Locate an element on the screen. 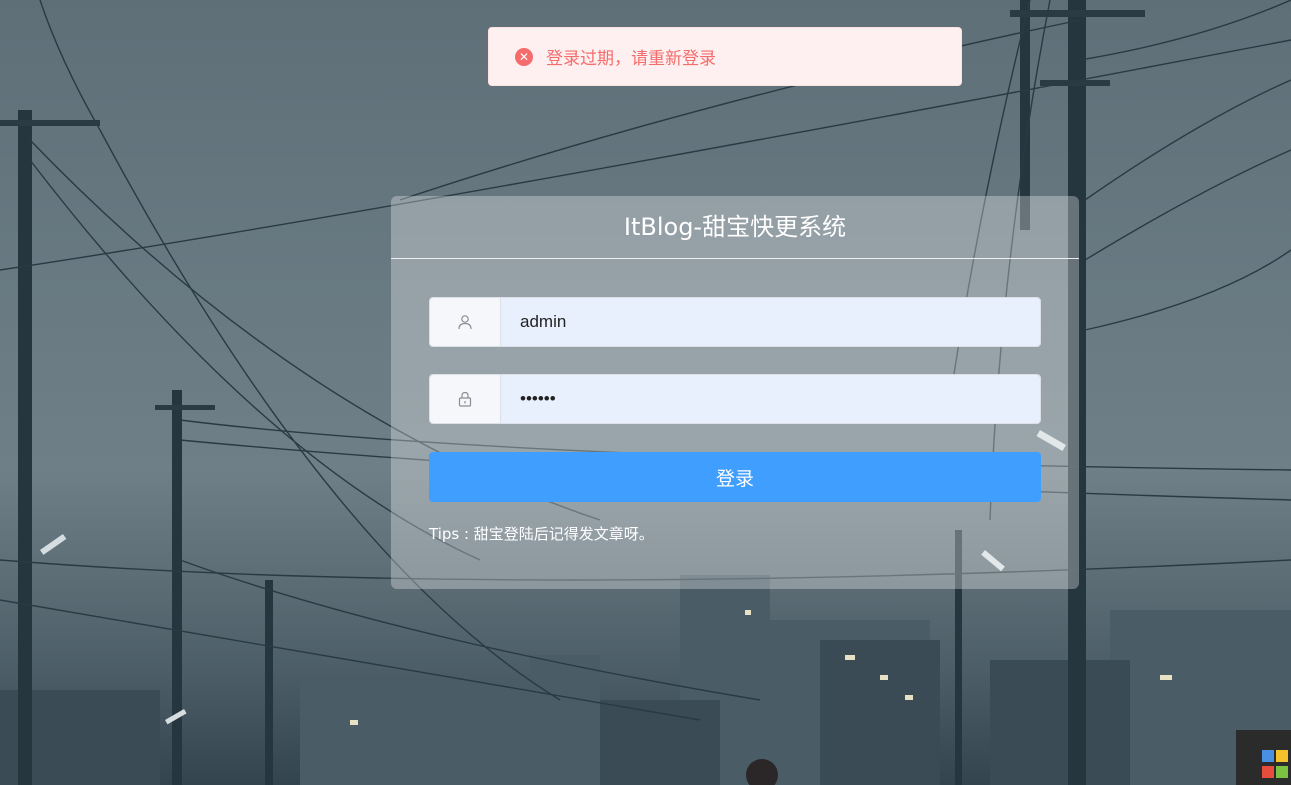 The width and height of the screenshot is (1291, 785). username-field is located at coordinates (735, 322).